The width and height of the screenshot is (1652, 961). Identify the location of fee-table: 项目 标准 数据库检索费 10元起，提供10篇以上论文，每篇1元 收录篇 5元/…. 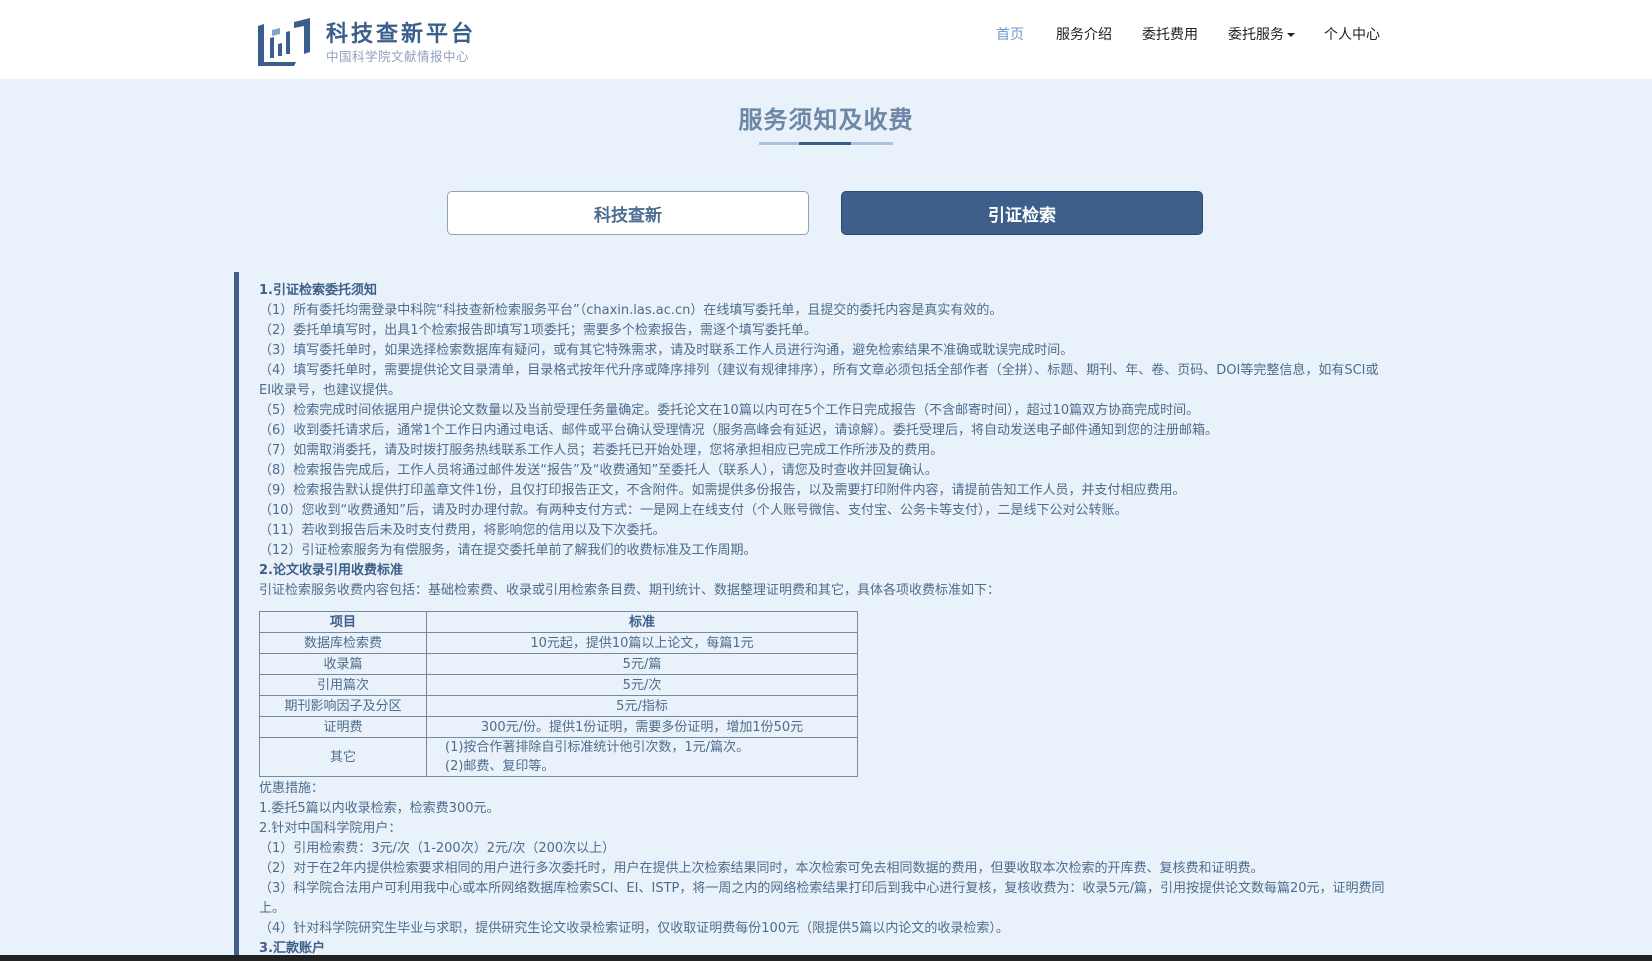
(558, 694).